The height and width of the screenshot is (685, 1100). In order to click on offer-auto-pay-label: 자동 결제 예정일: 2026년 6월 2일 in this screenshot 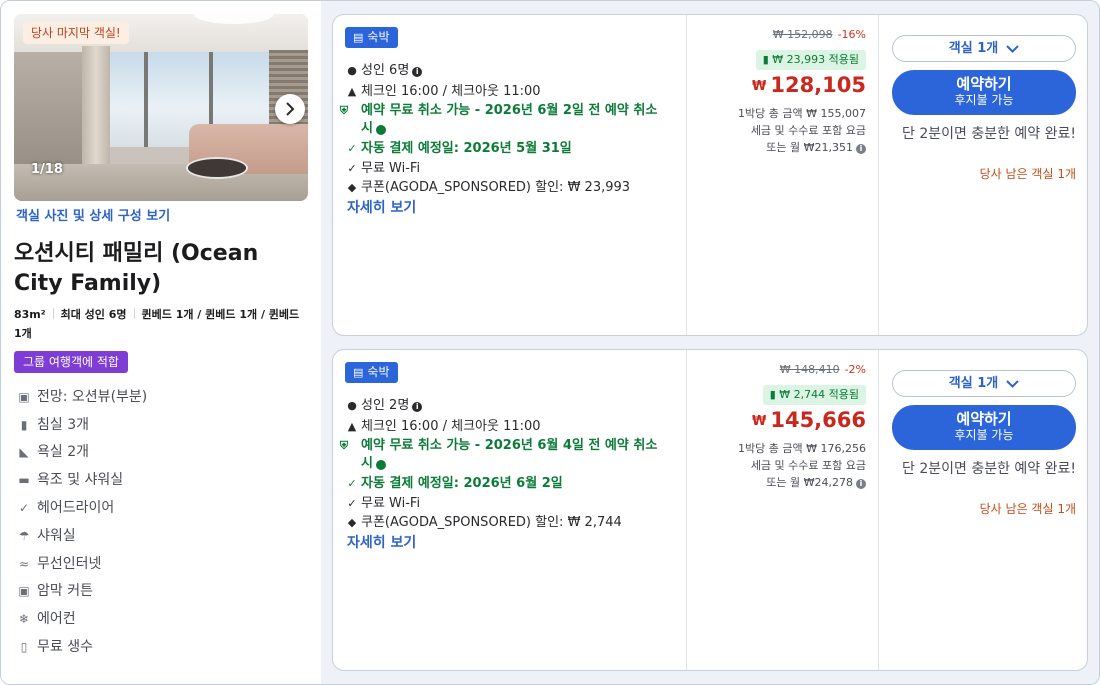, I will do `click(462, 483)`.